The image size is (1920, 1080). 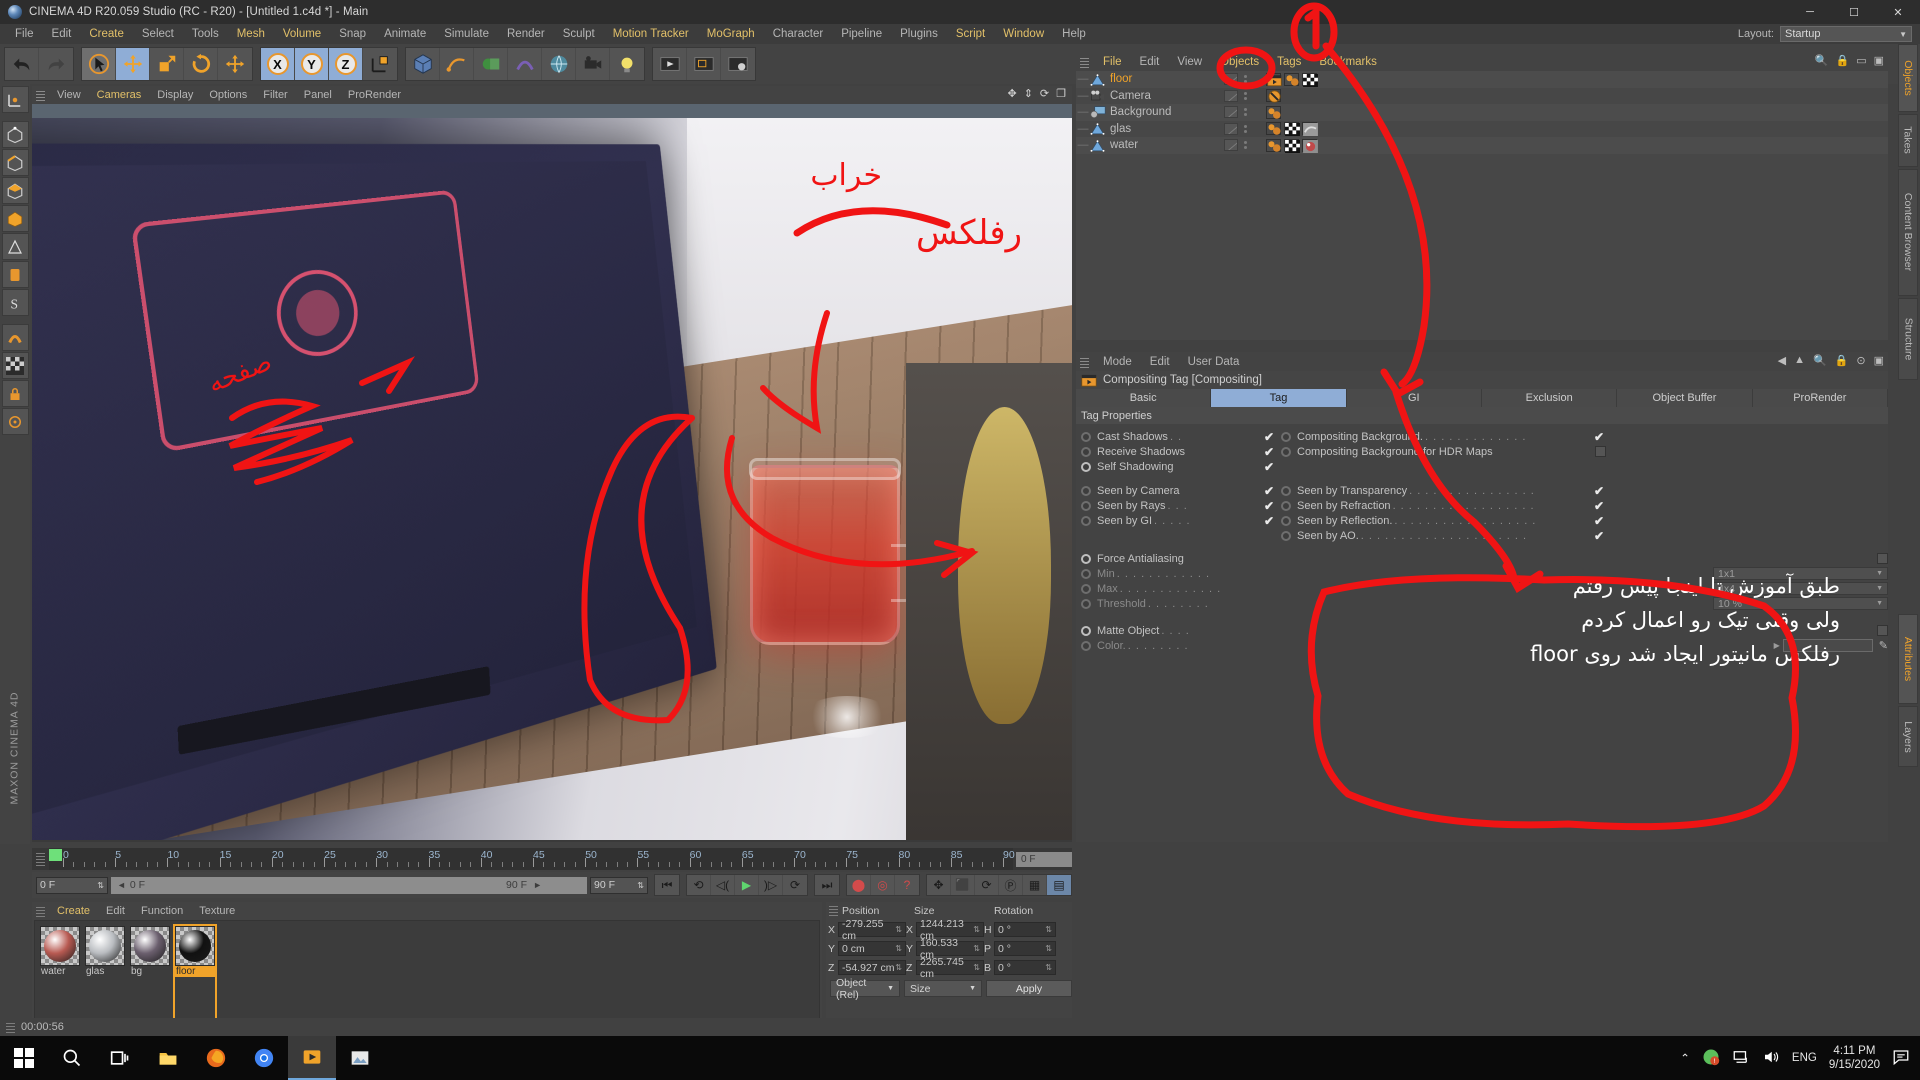 I want to click on menu-item-plugins: Plugins, so click(x=919, y=34).